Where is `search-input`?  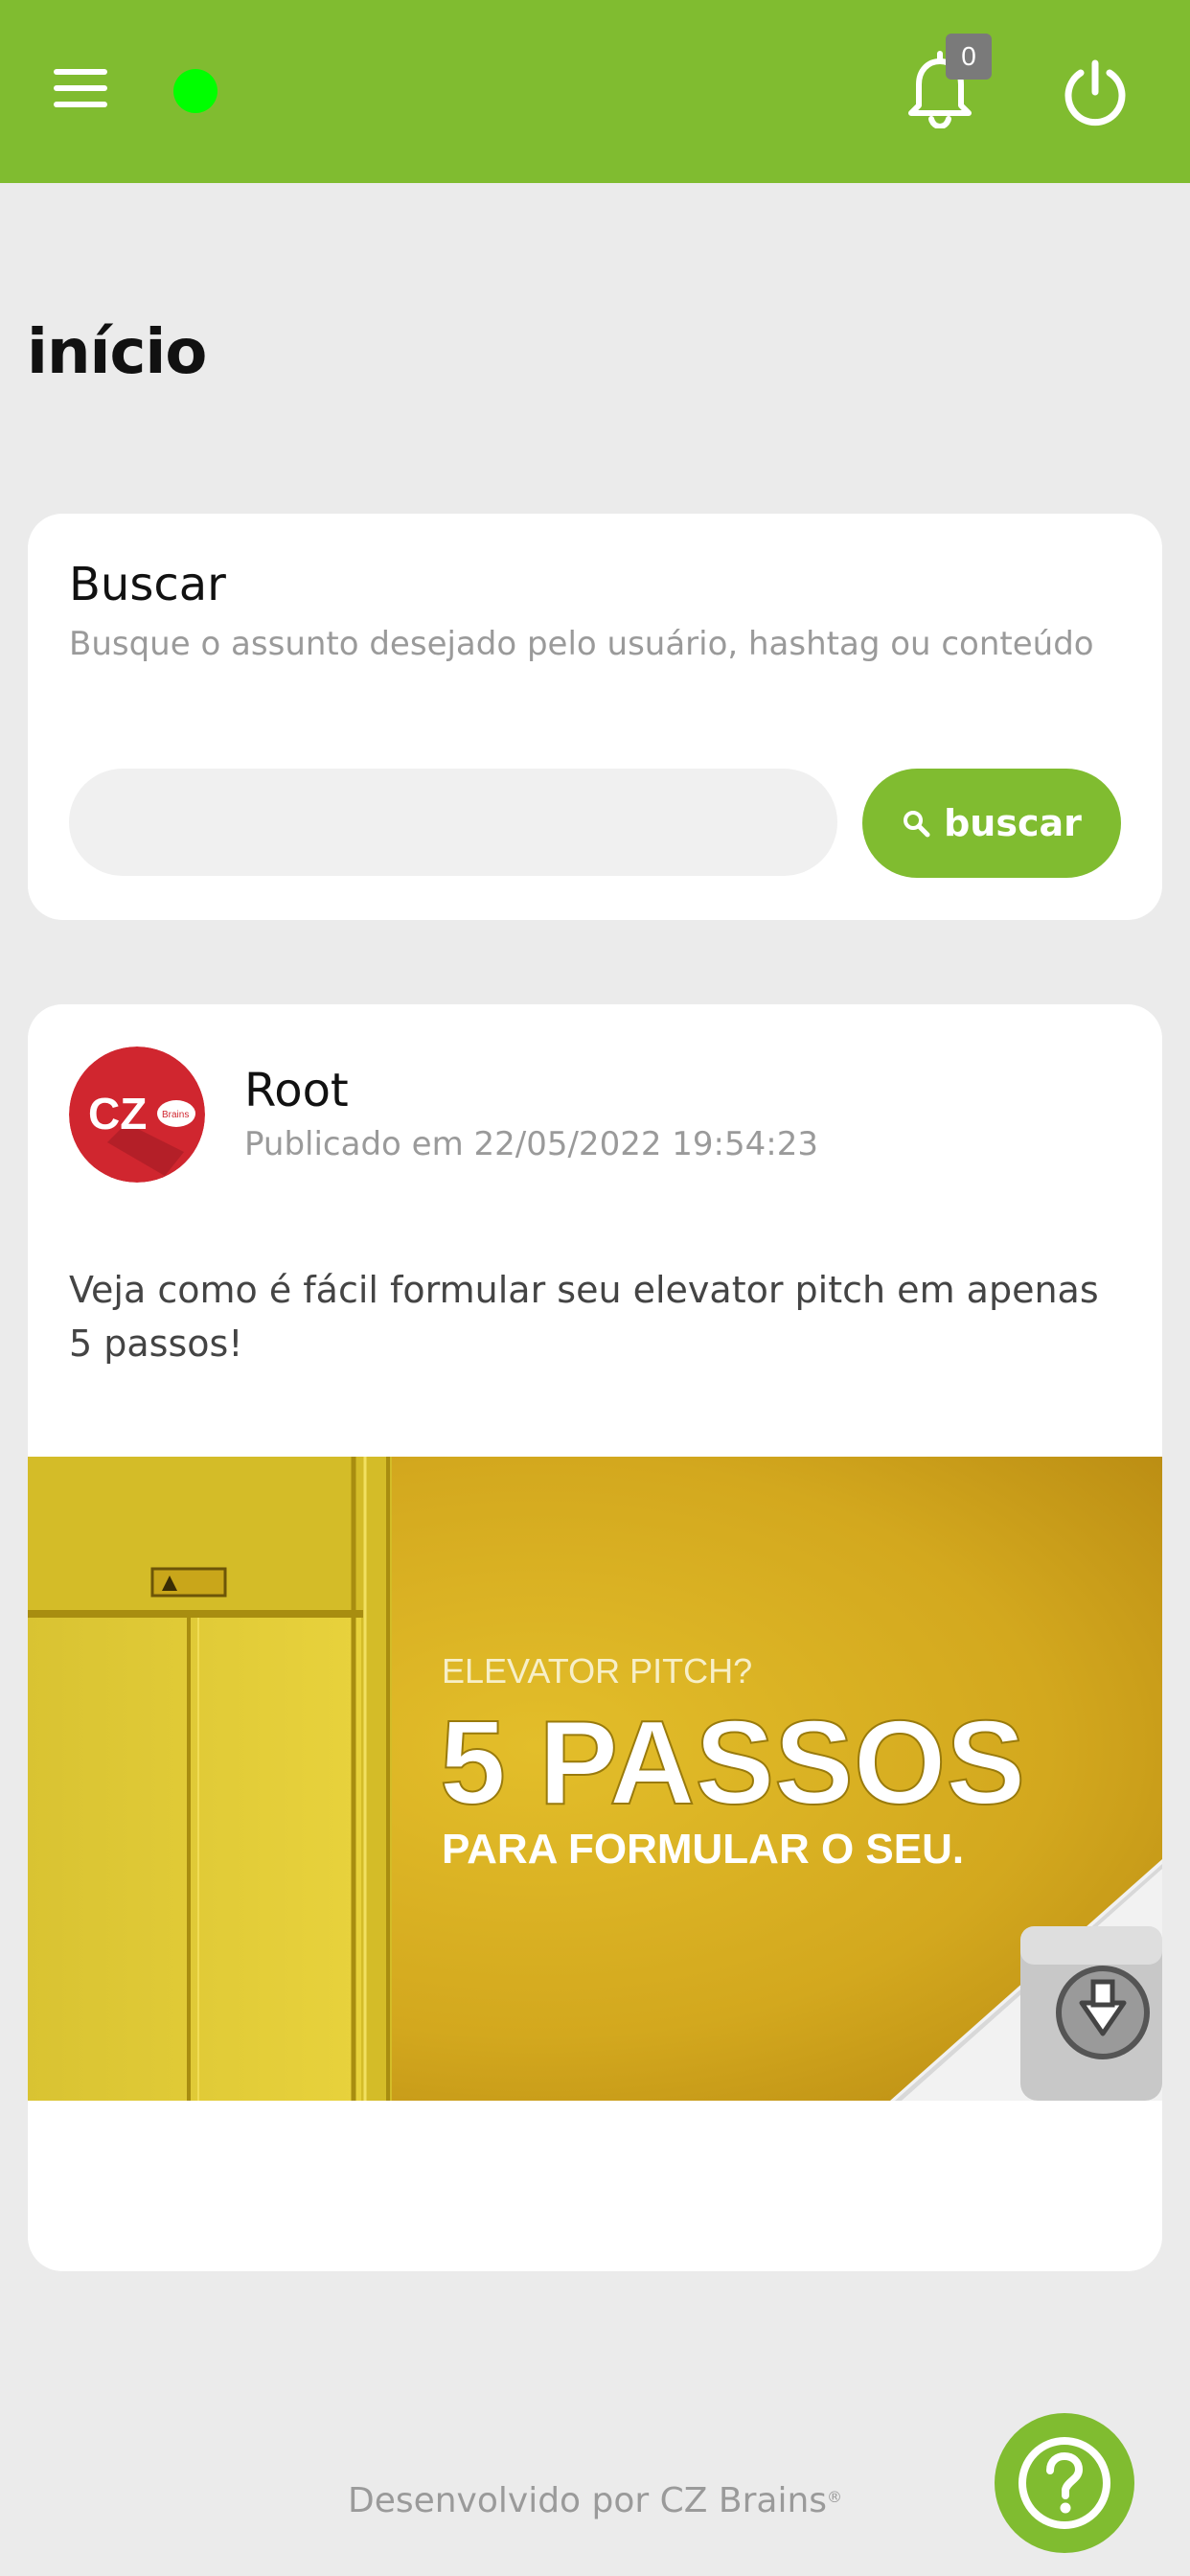
search-input is located at coordinates (453, 822).